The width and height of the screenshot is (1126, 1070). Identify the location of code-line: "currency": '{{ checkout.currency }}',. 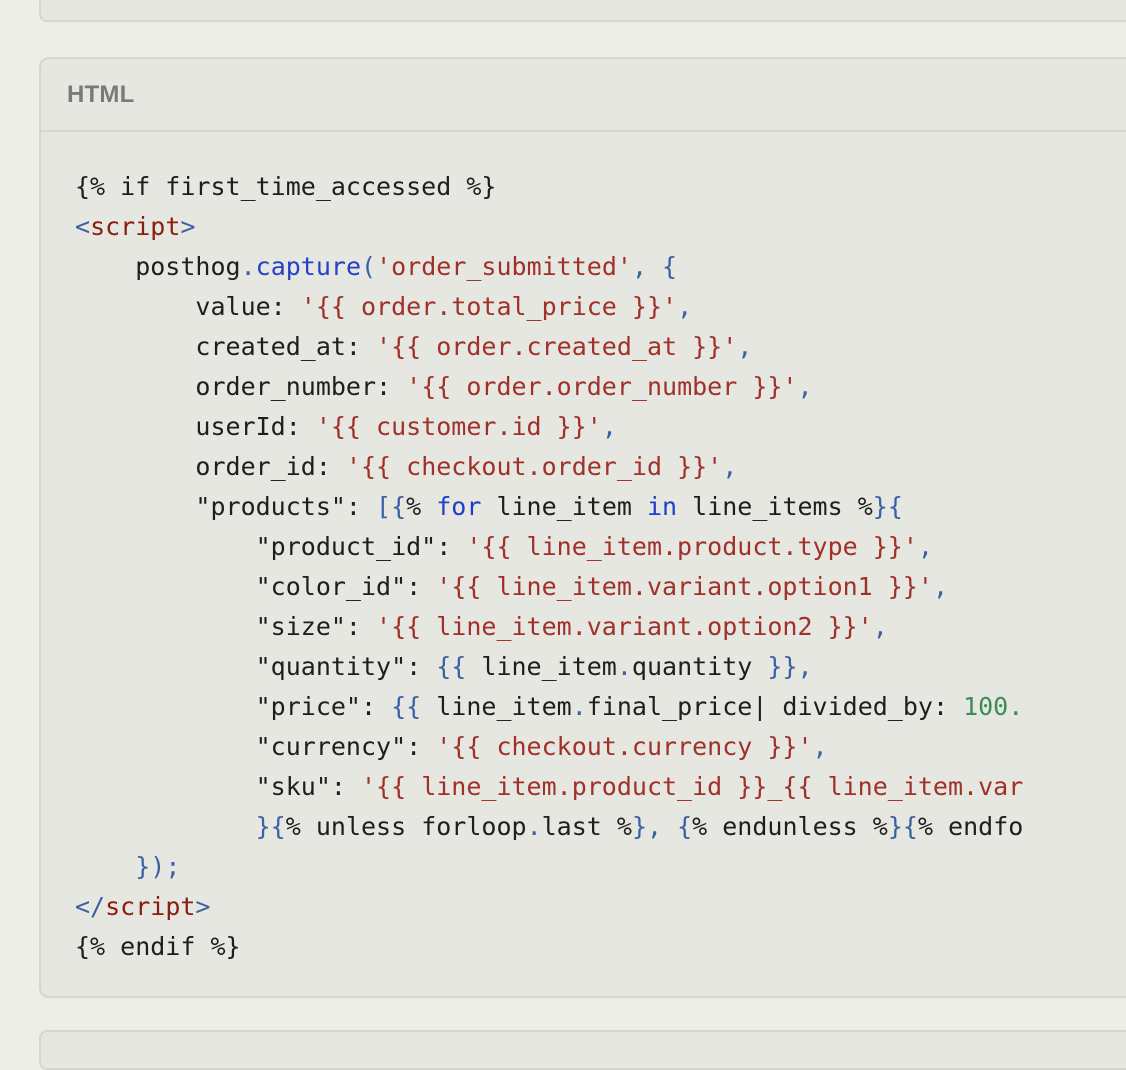
(600, 747).